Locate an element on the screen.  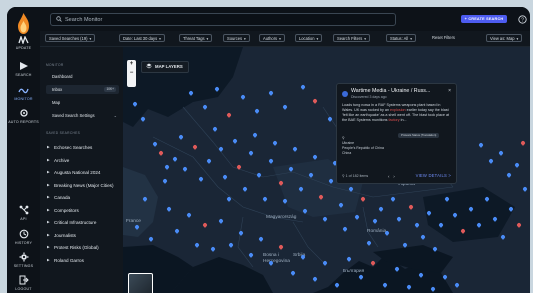
nav-label: SETTINGS is located at coordinates (23, 266).